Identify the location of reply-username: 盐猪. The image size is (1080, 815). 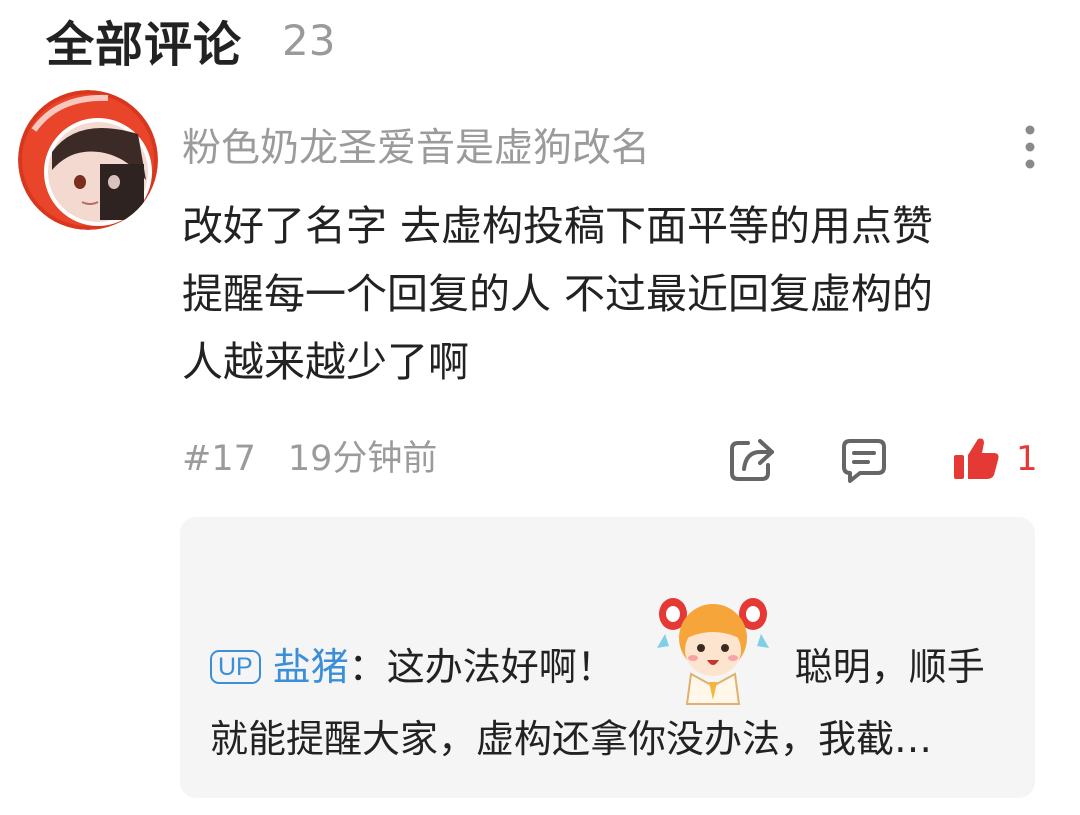
(311, 667).